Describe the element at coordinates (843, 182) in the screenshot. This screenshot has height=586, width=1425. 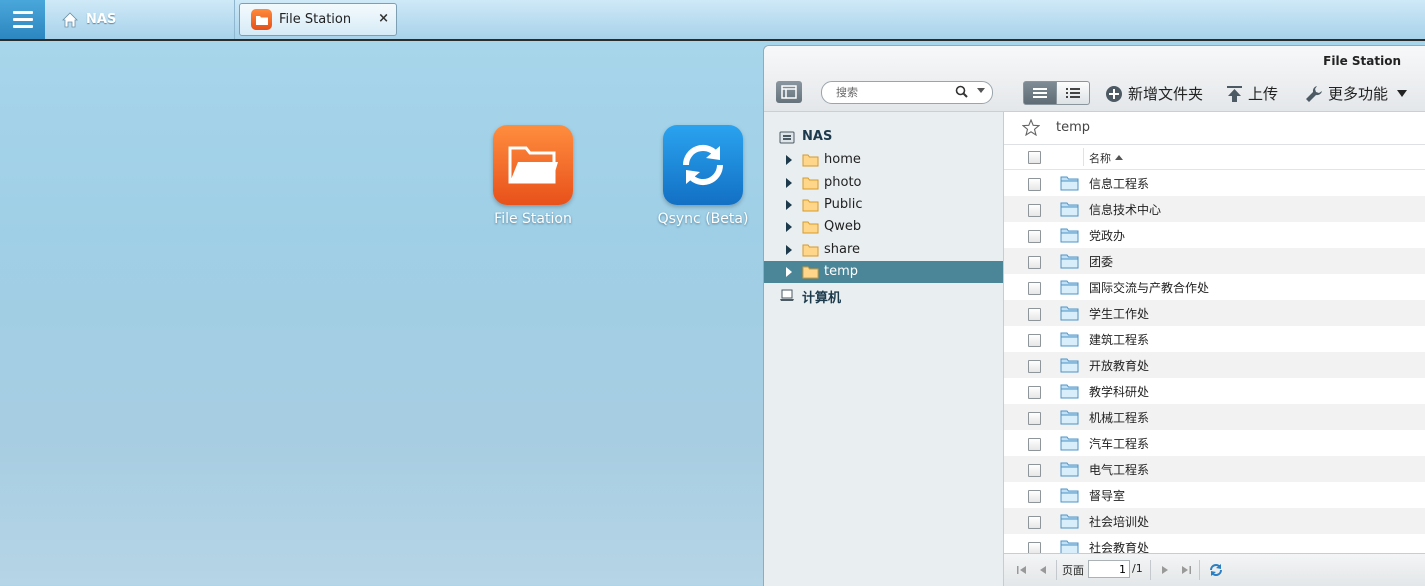
I see `tree-item-label: photo` at that location.